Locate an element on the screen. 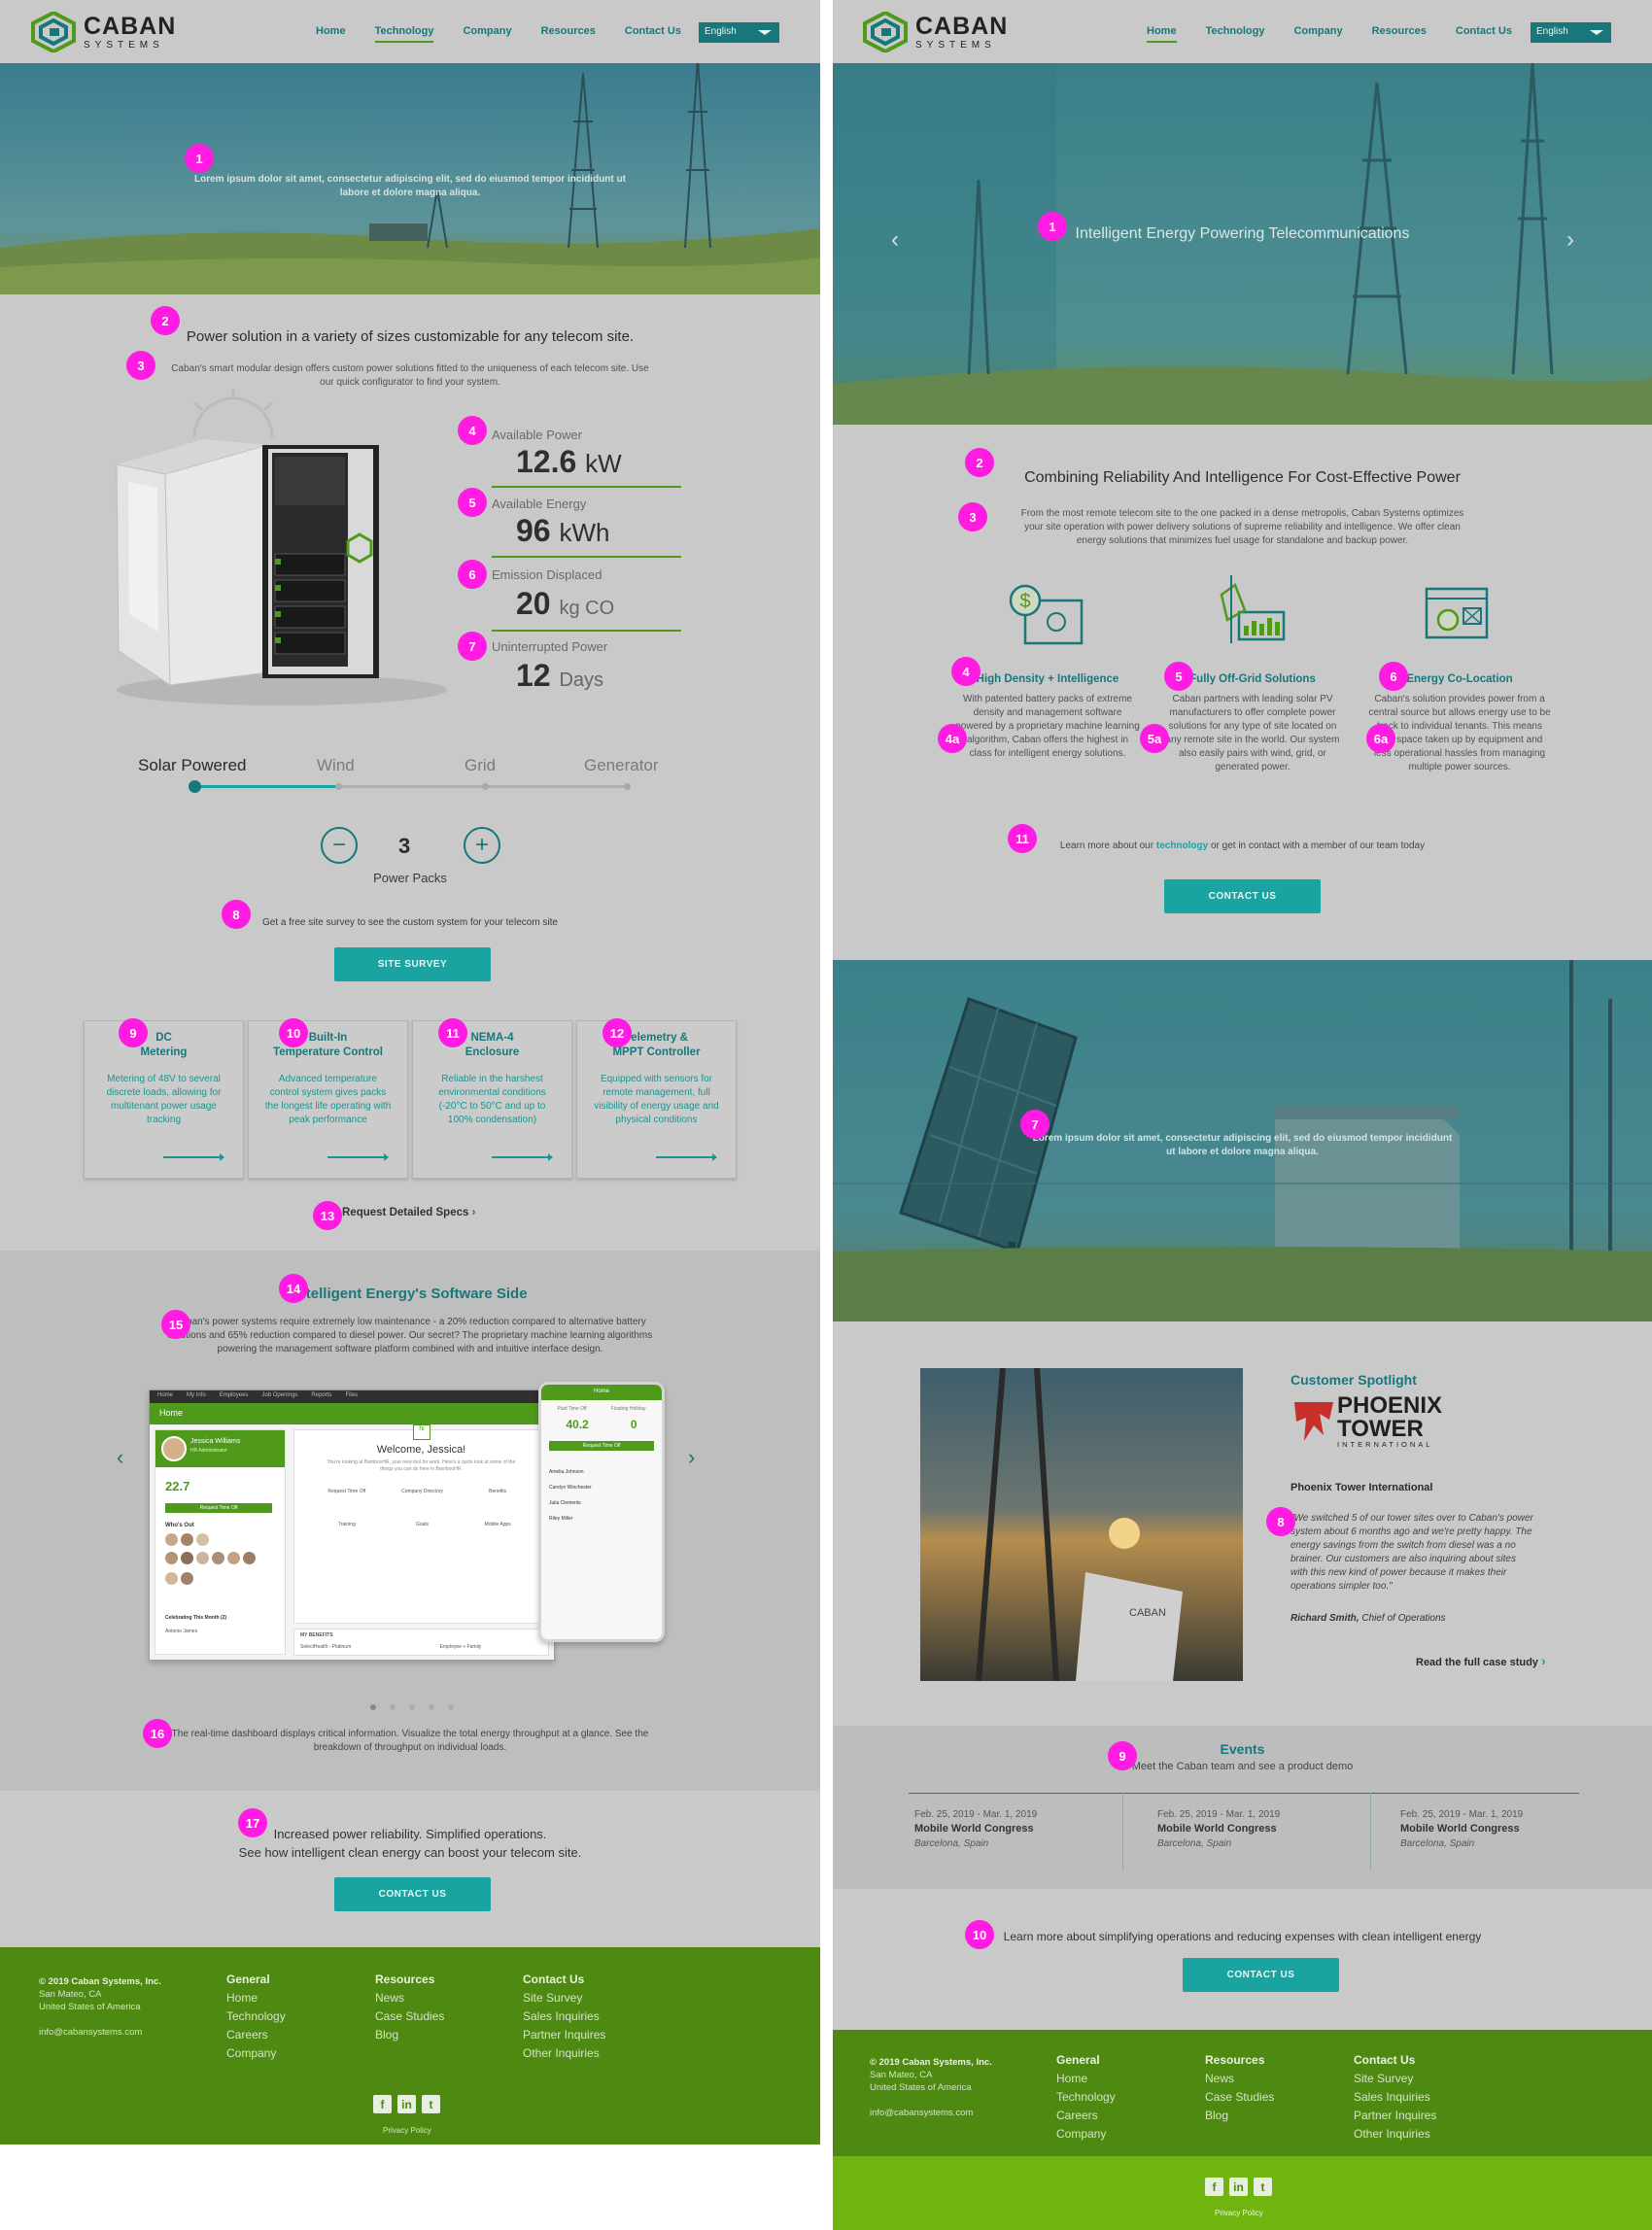 The image size is (1652, 2230). site-survey-button: SITE SURVEY is located at coordinates (413, 964).